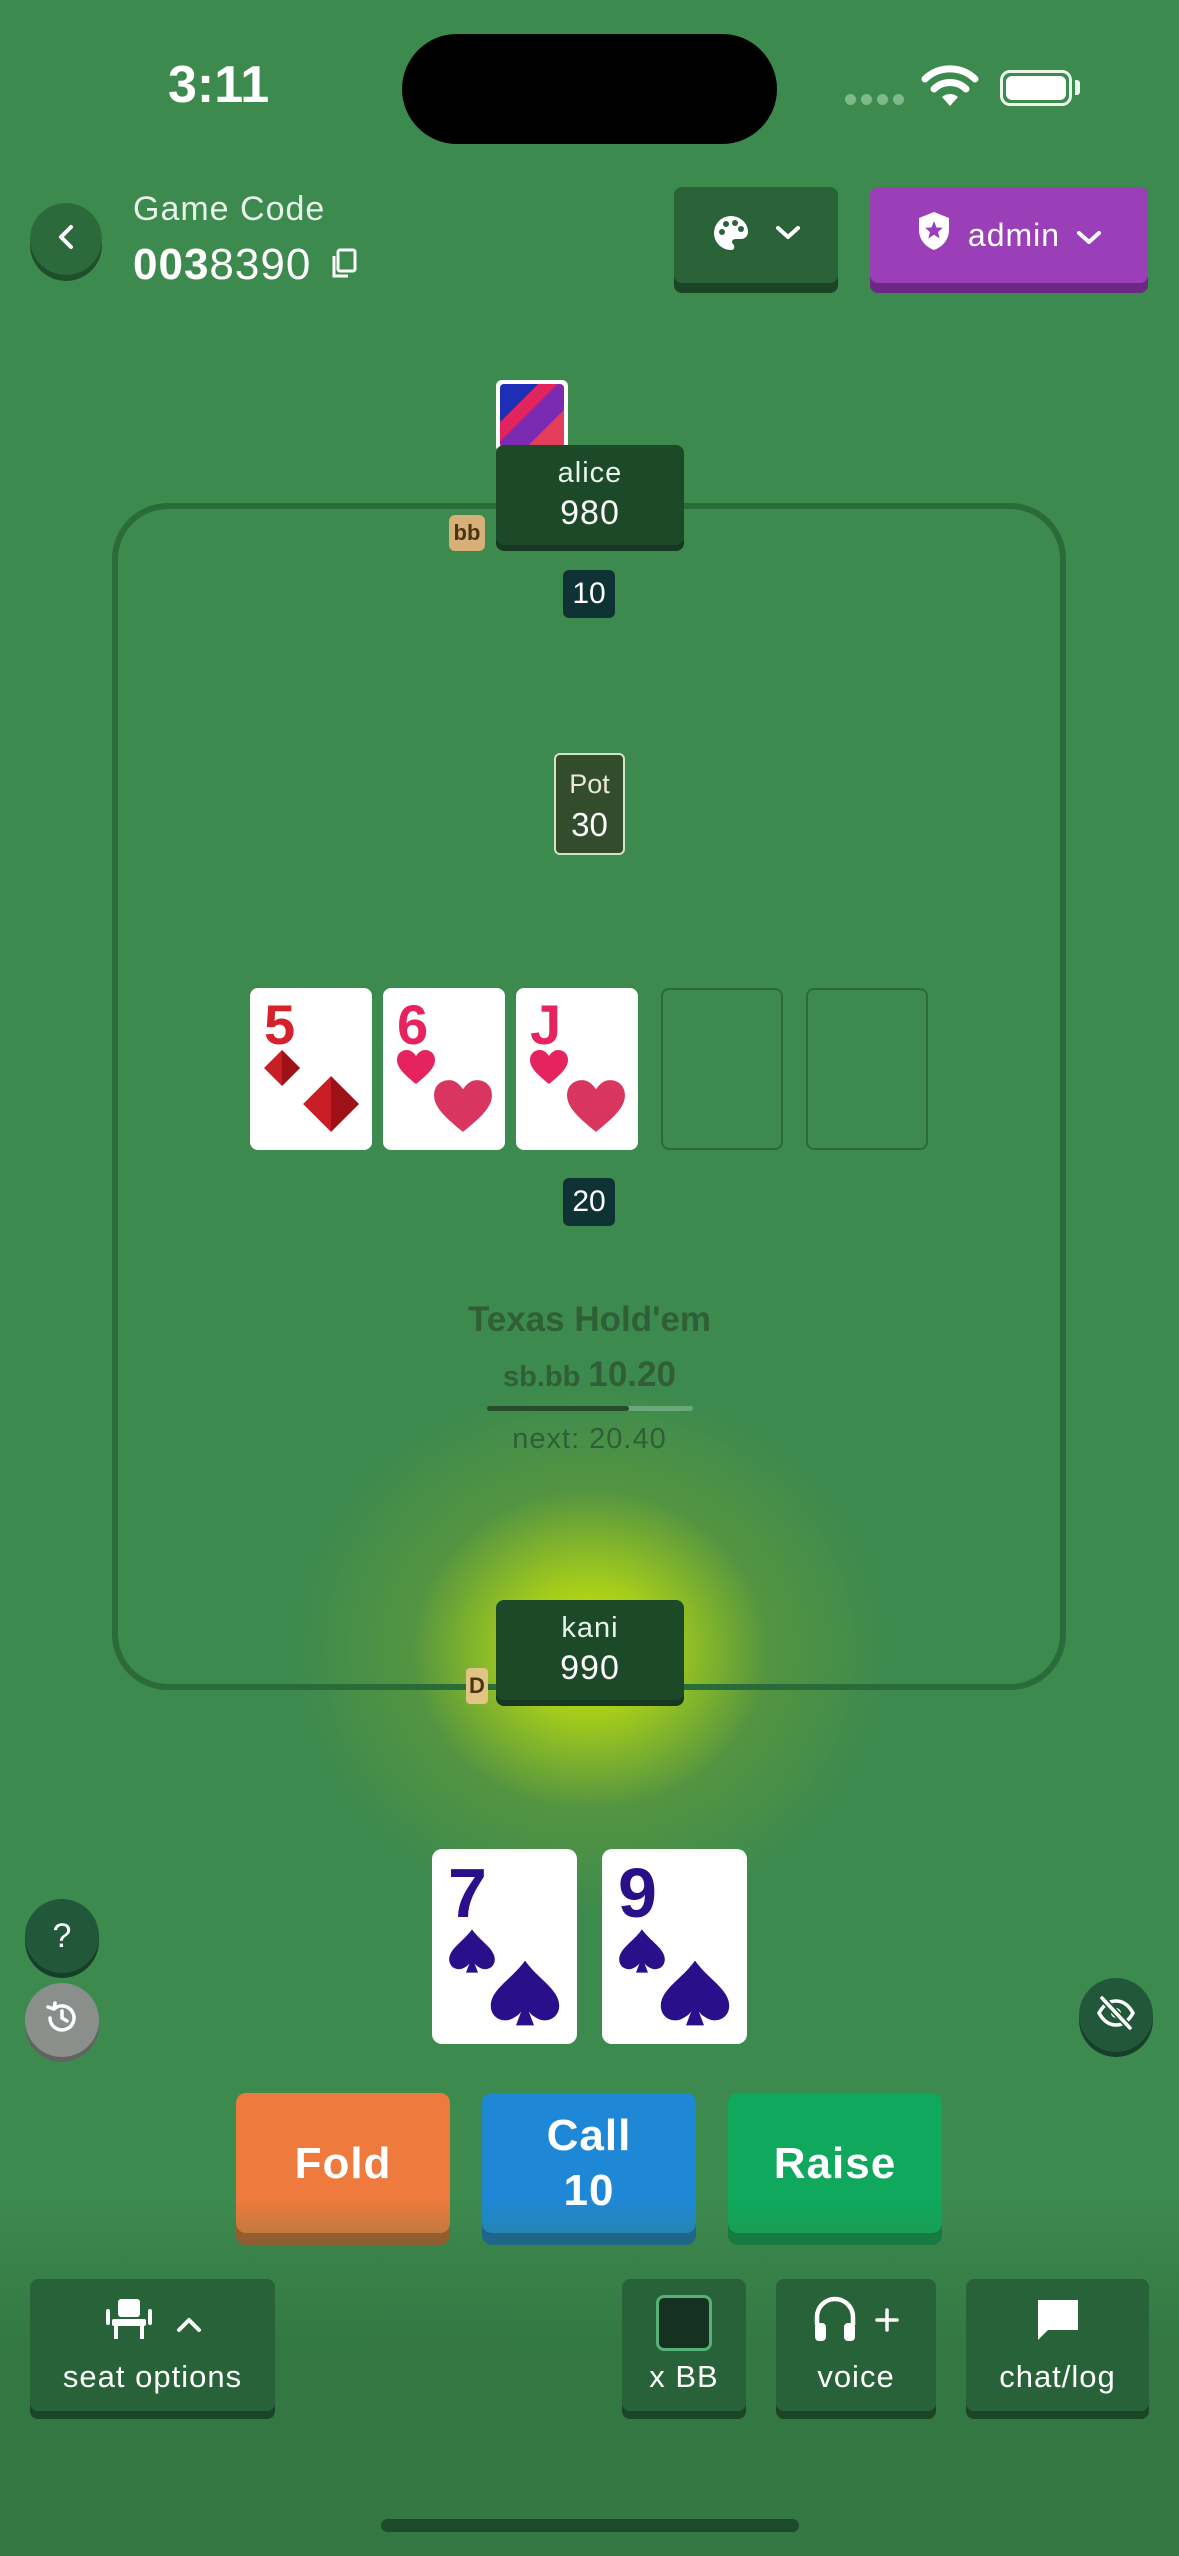 The height and width of the screenshot is (2556, 1179). What do you see at coordinates (589, 784) in the screenshot?
I see `pot-label: Pot` at bounding box center [589, 784].